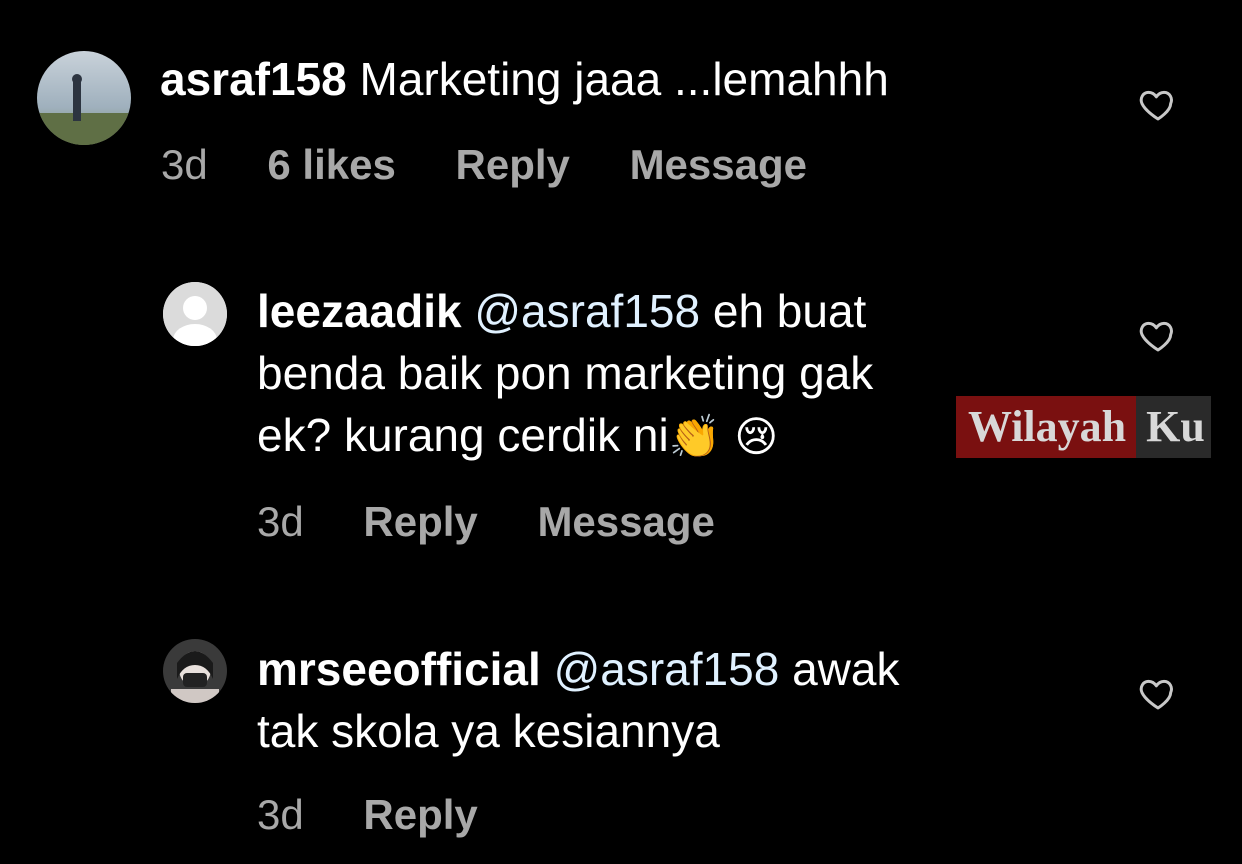 Image resolution: width=1242 pixels, height=864 pixels. Describe the element at coordinates (253, 79) in the screenshot. I see `comment-username: asraf158` at that location.